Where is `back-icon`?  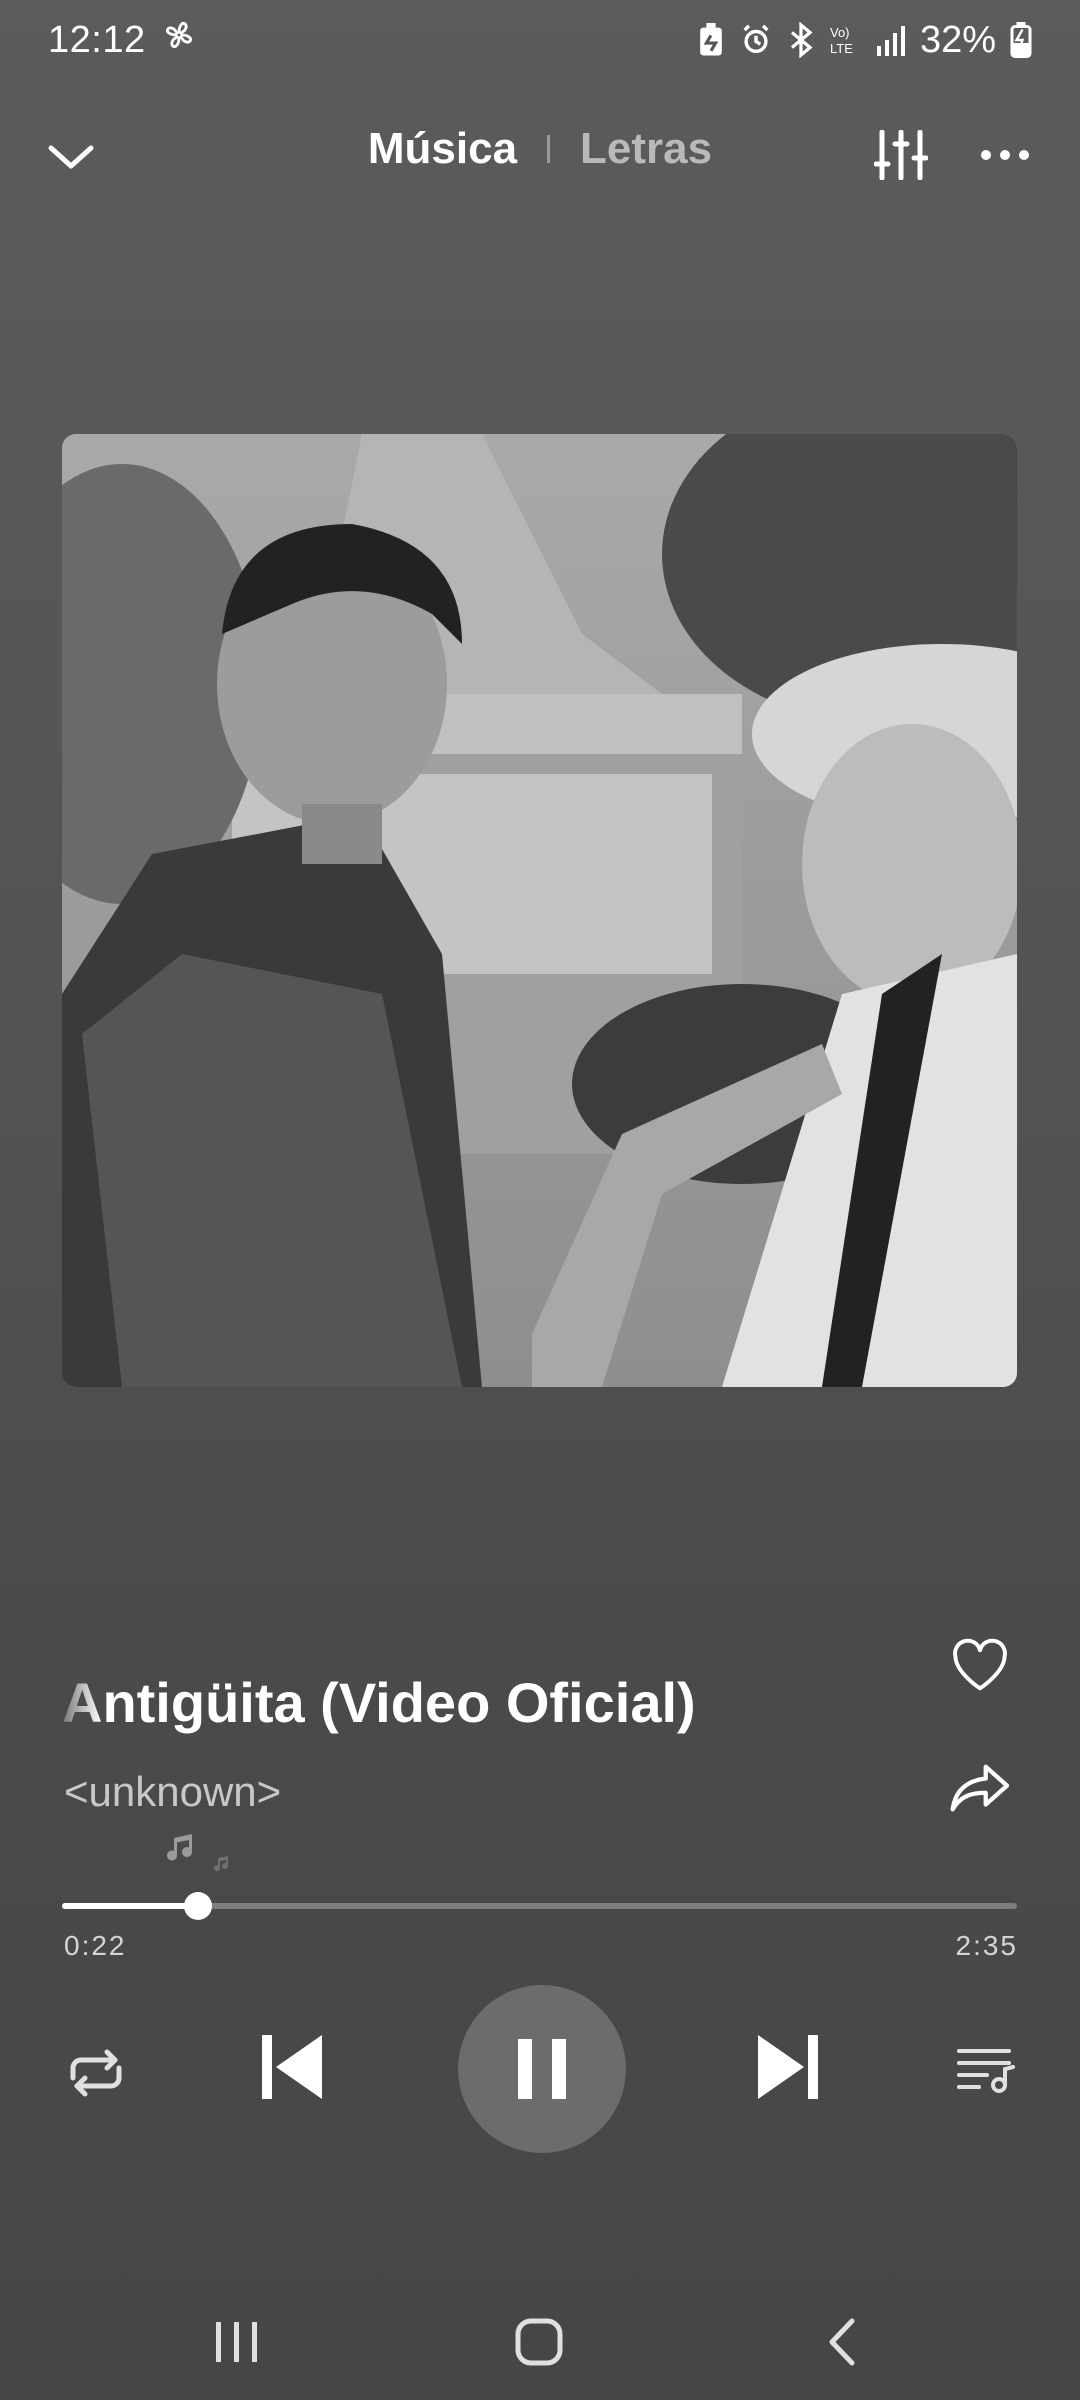 back-icon is located at coordinates (842, 2342).